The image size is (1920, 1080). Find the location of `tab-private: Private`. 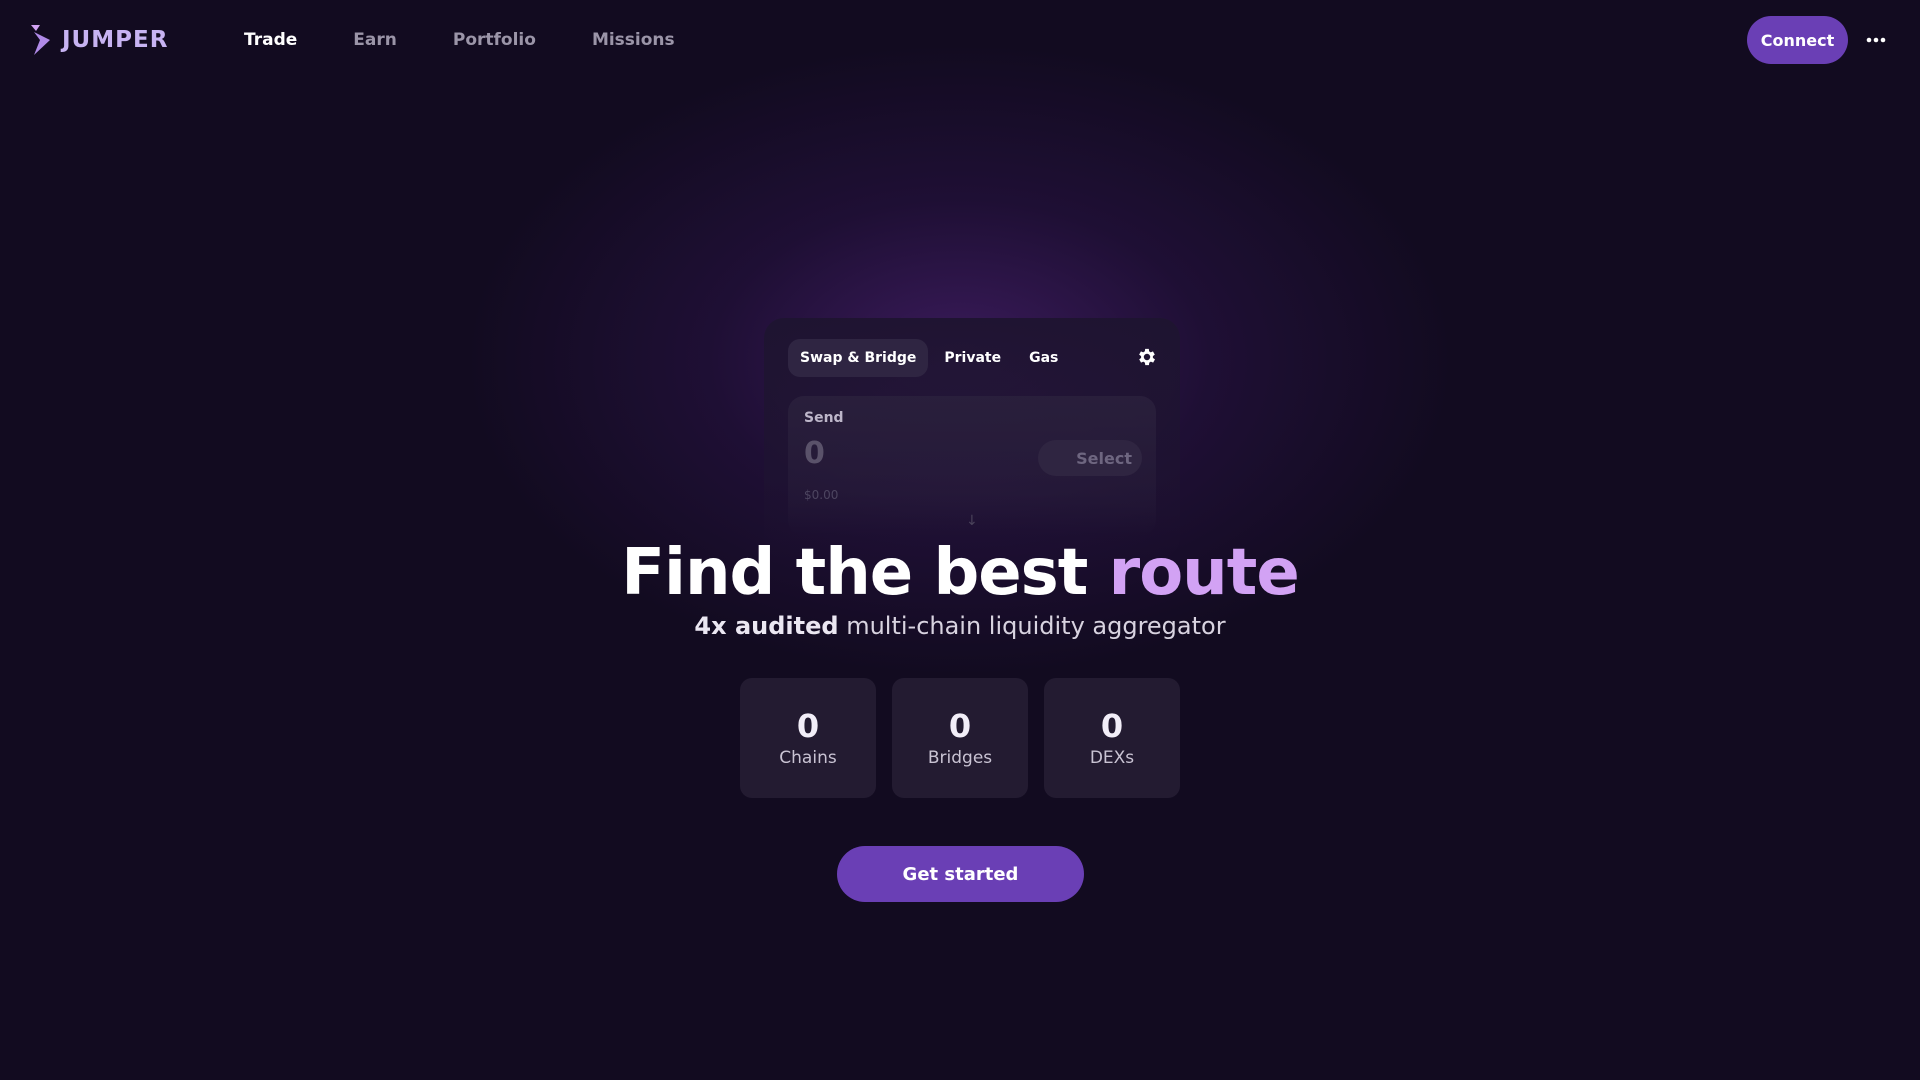

tab-private: Private is located at coordinates (972, 358).